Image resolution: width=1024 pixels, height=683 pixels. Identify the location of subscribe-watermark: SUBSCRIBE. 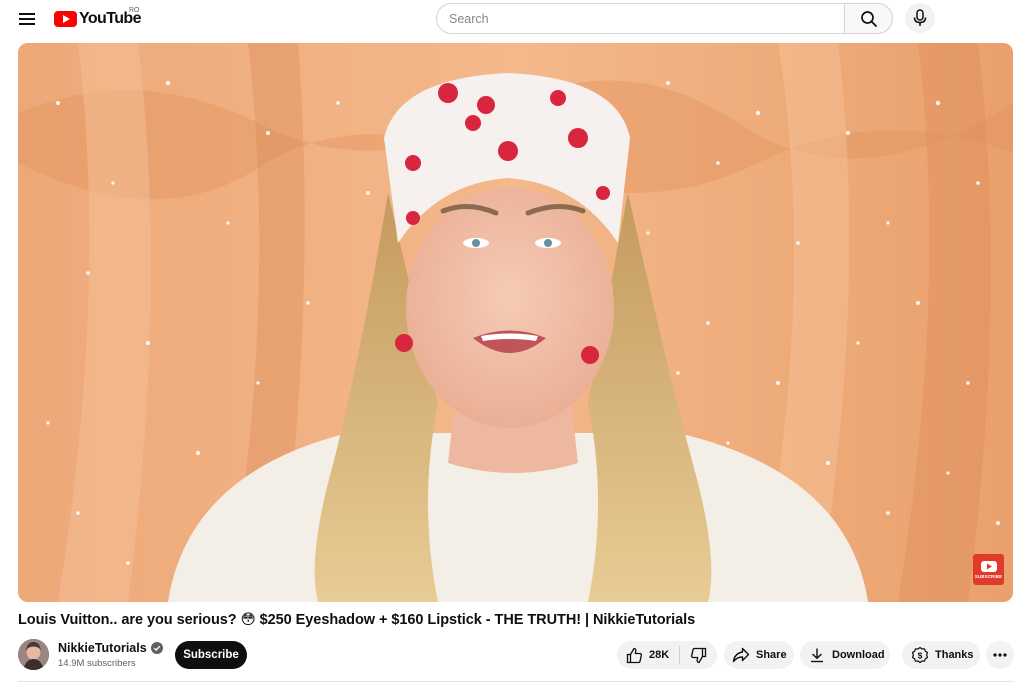
(988, 569).